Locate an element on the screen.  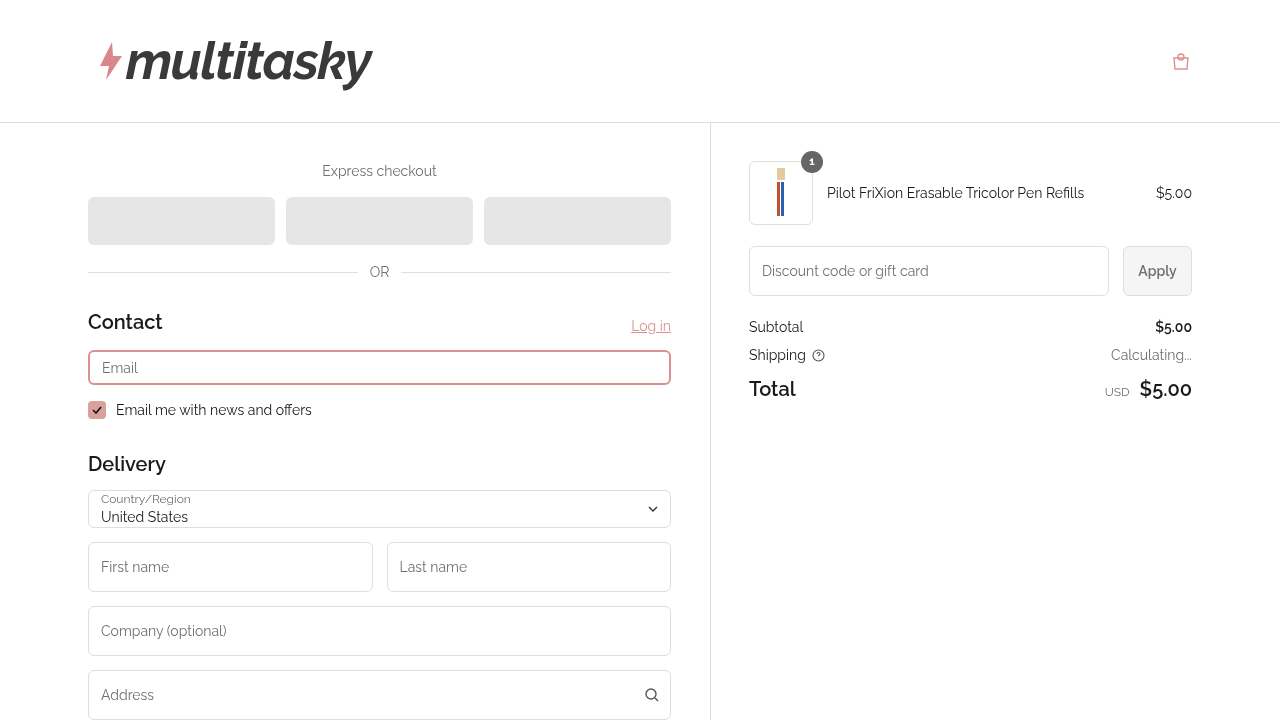
lightning-bolt-icon is located at coordinates (111, 61).